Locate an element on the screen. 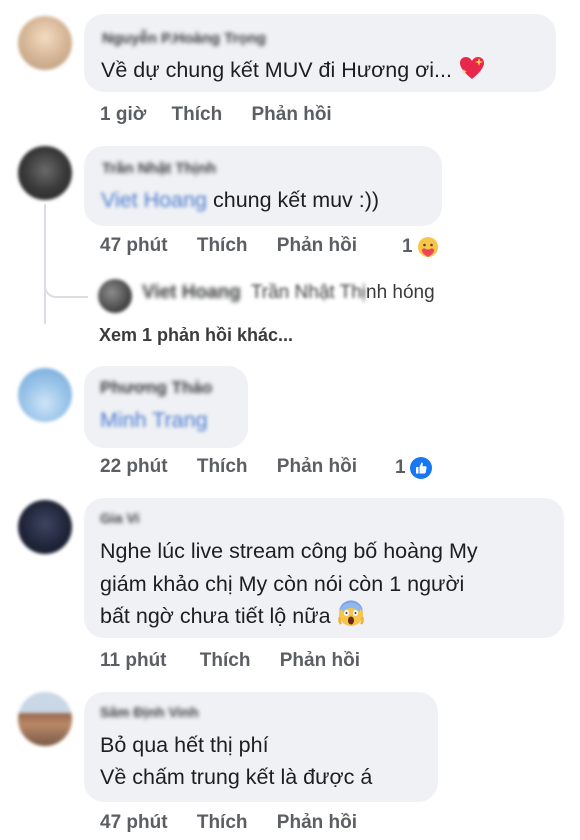  like-icon is located at coordinates (420, 468).